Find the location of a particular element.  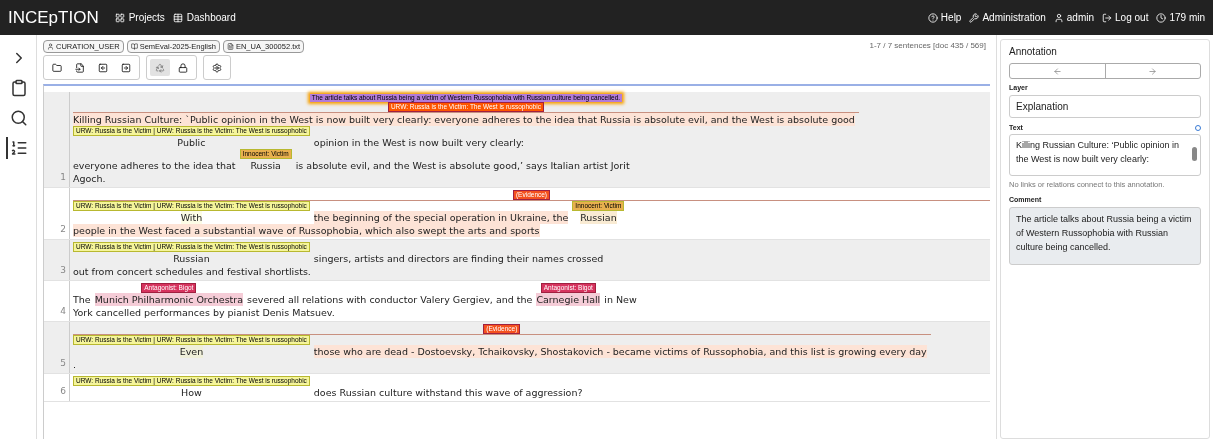

nav-link: admin is located at coordinates (1074, 17).